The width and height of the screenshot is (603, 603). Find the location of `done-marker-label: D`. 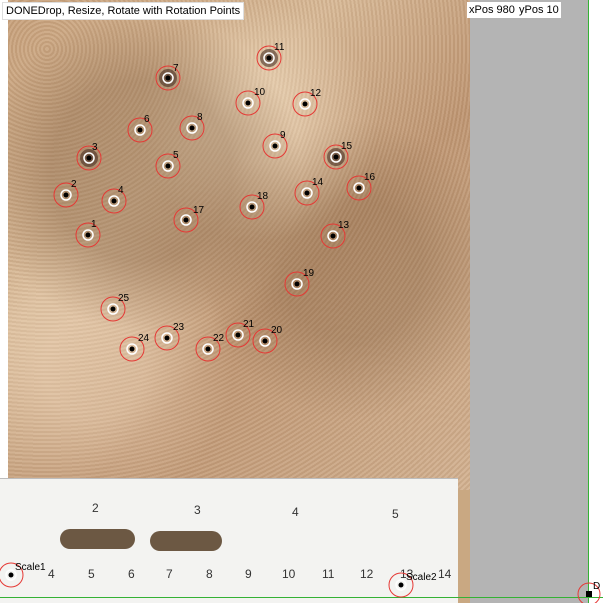

done-marker-label: D is located at coordinates (597, 586).